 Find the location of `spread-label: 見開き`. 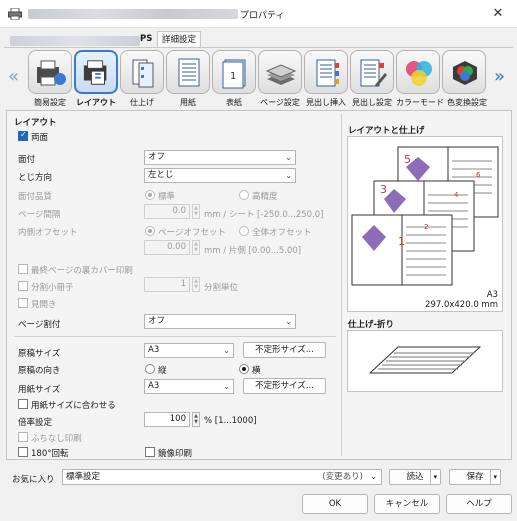

spread-label: 見開き is located at coordinates (44, 305).